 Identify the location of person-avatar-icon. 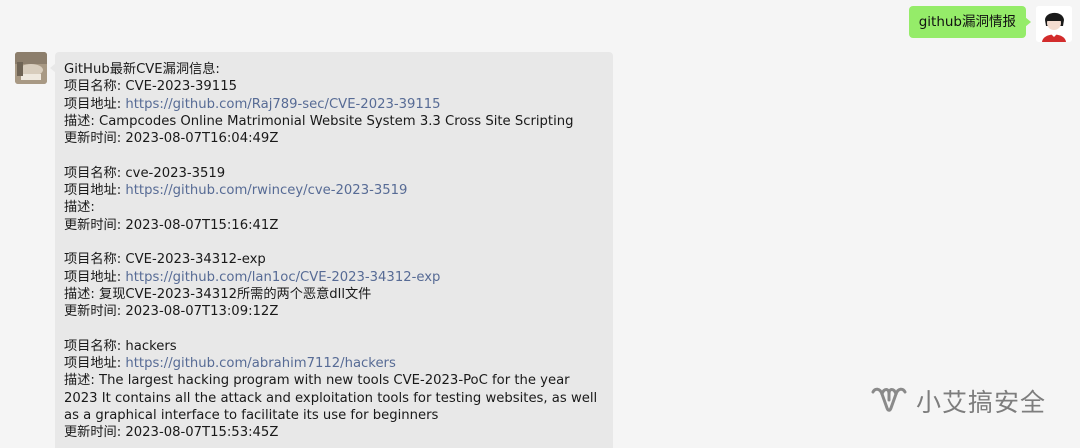
(1054, 24).